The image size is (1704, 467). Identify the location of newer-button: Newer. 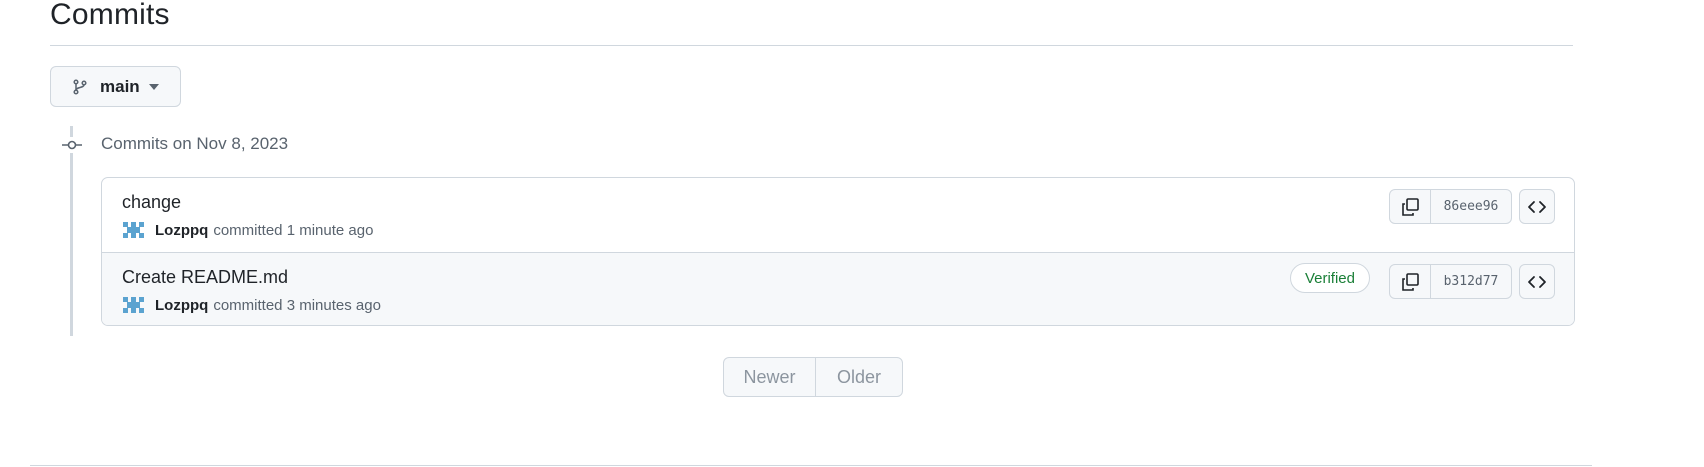
(770, 377).